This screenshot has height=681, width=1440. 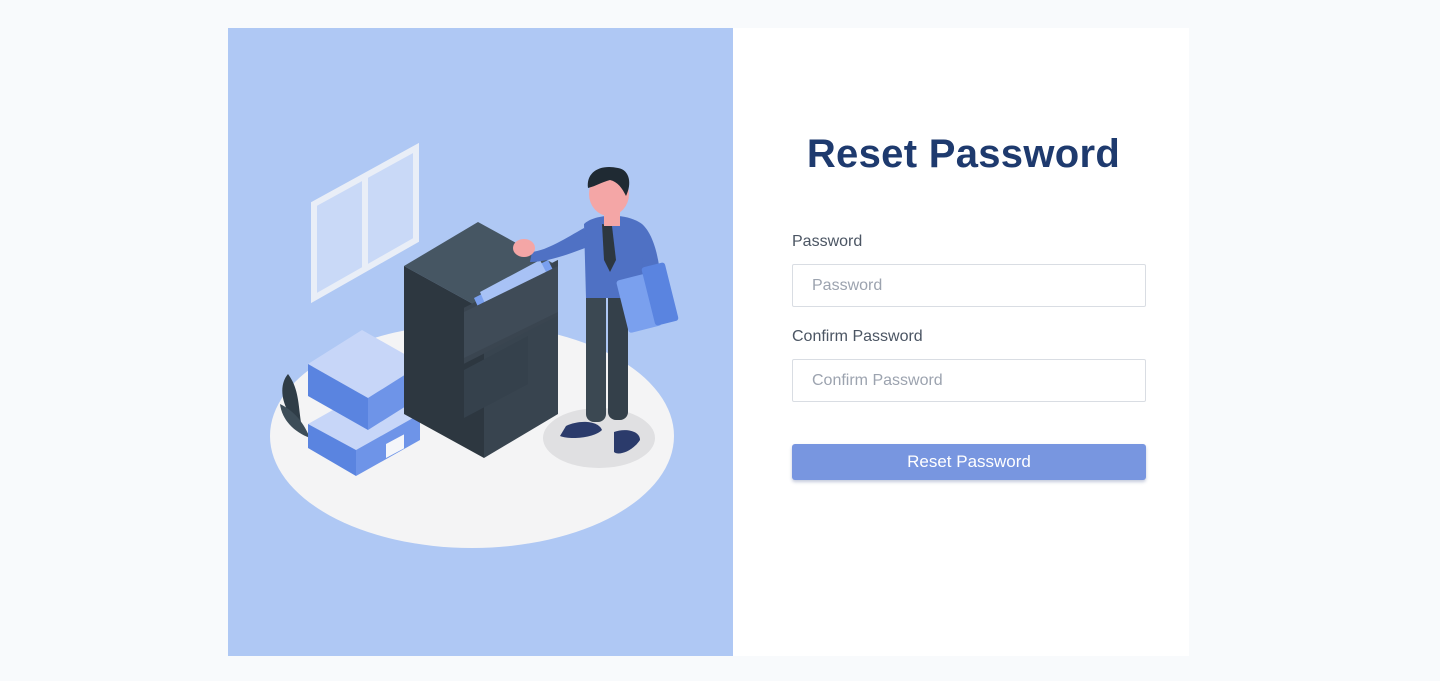 I want to click on confirm-password-label: Confirm Password, so click(x=857, y=336).